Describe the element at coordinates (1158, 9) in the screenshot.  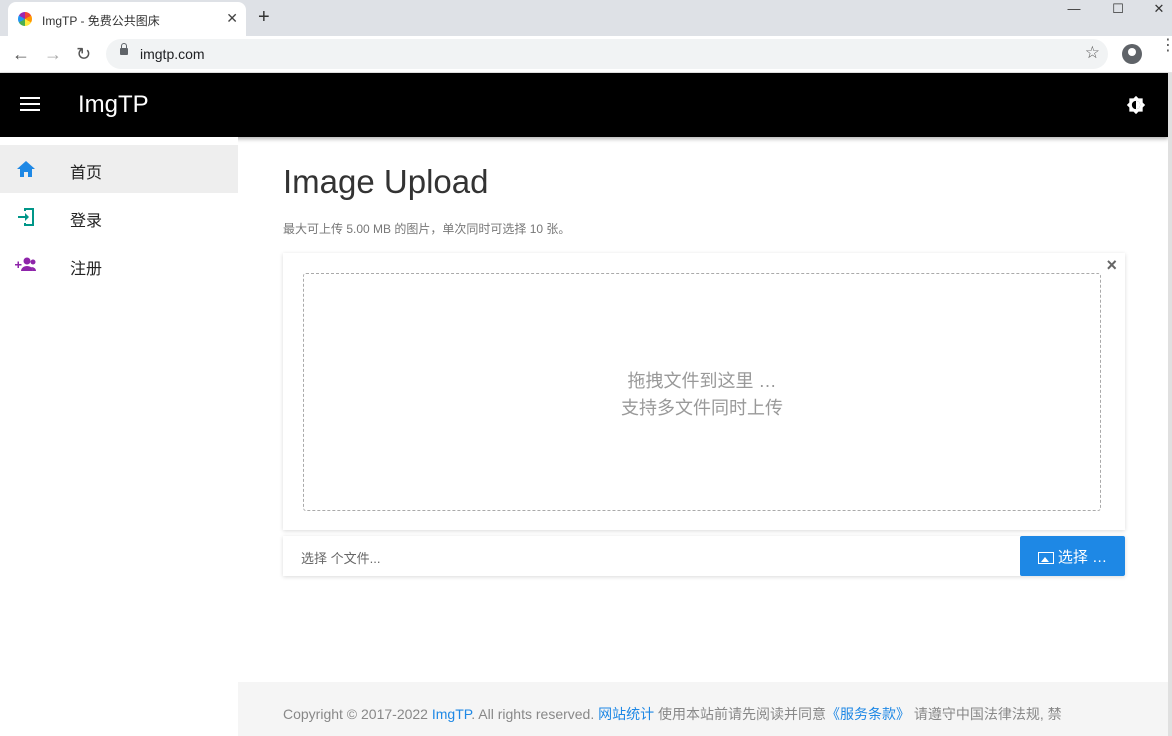
I see `close-window-button: ✕` at that location.